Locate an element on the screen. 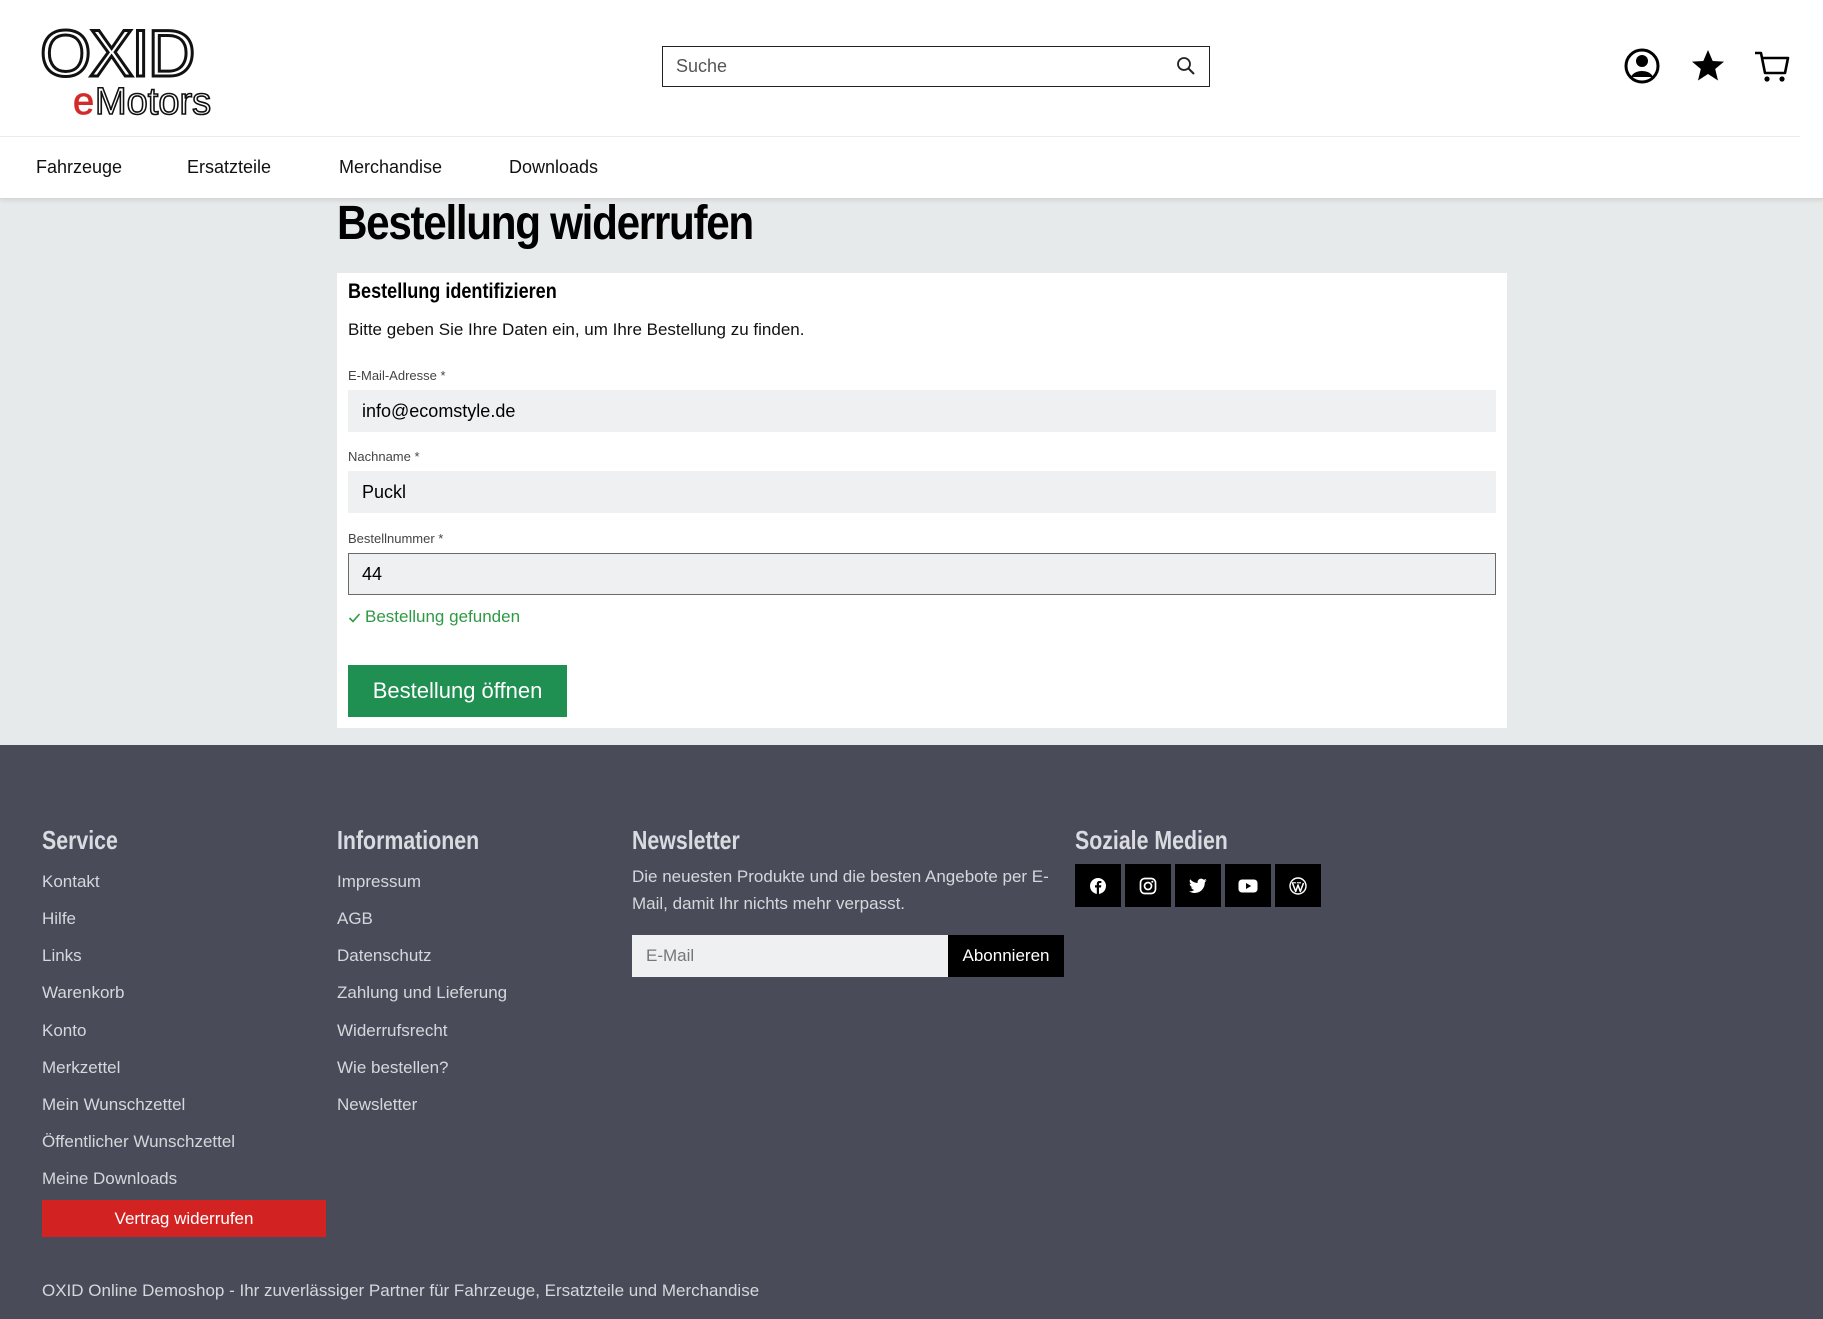  card-title: Bestellung identifizieren is located at coordinates (452, 291).